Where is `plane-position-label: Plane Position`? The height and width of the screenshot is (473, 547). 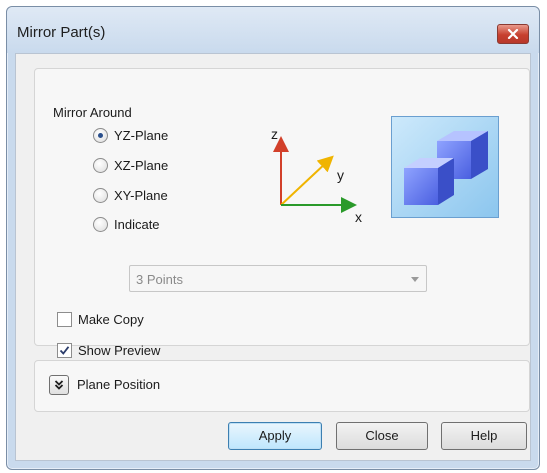 plane-position-label: Plane Position is located at coordinates (119, 384).